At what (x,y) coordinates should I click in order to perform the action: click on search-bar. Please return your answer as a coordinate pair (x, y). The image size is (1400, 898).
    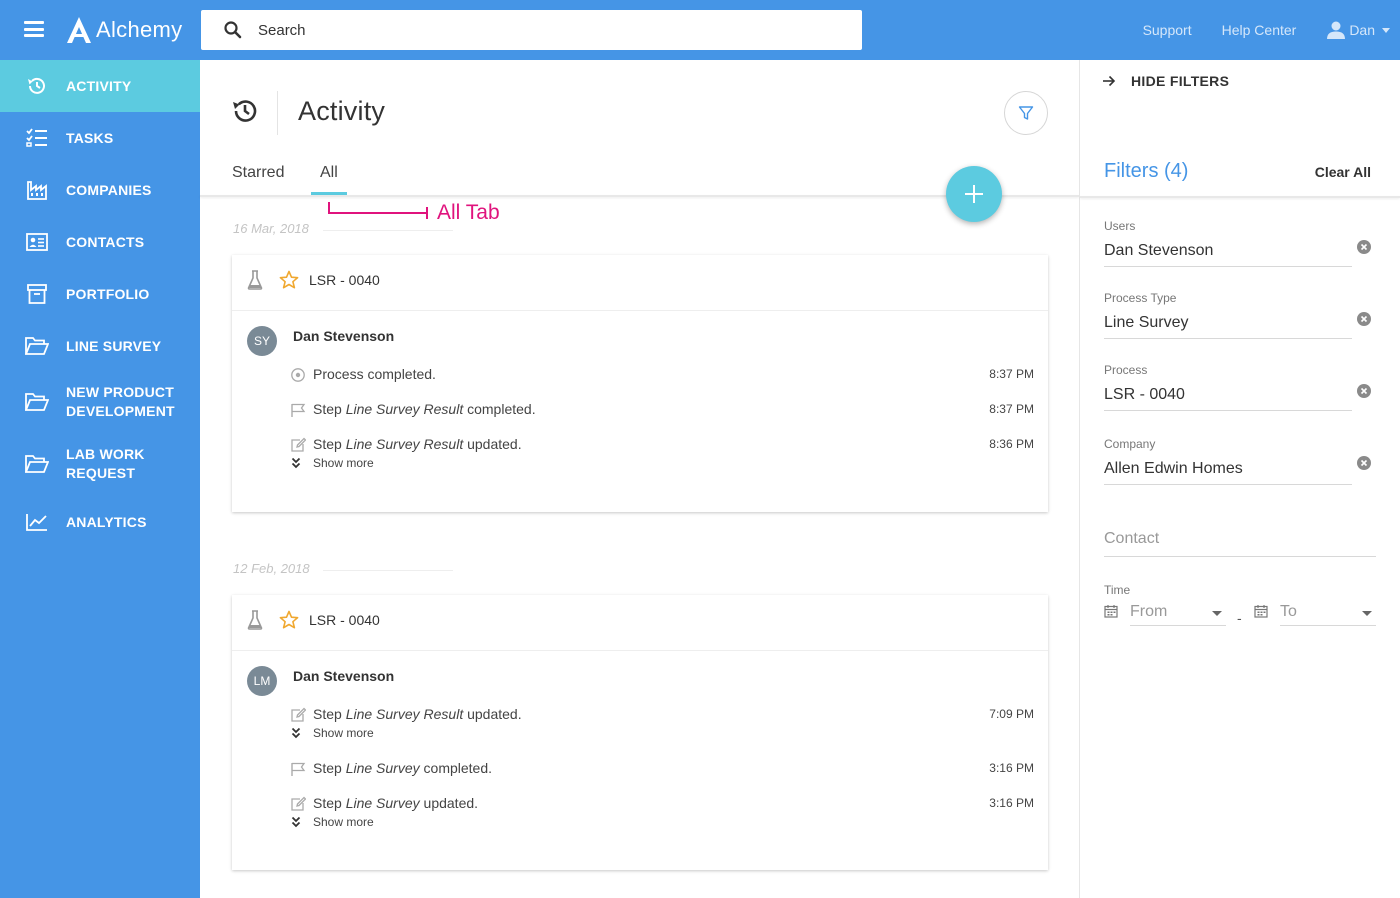
    Looking at the image, I should click on (531, 30).